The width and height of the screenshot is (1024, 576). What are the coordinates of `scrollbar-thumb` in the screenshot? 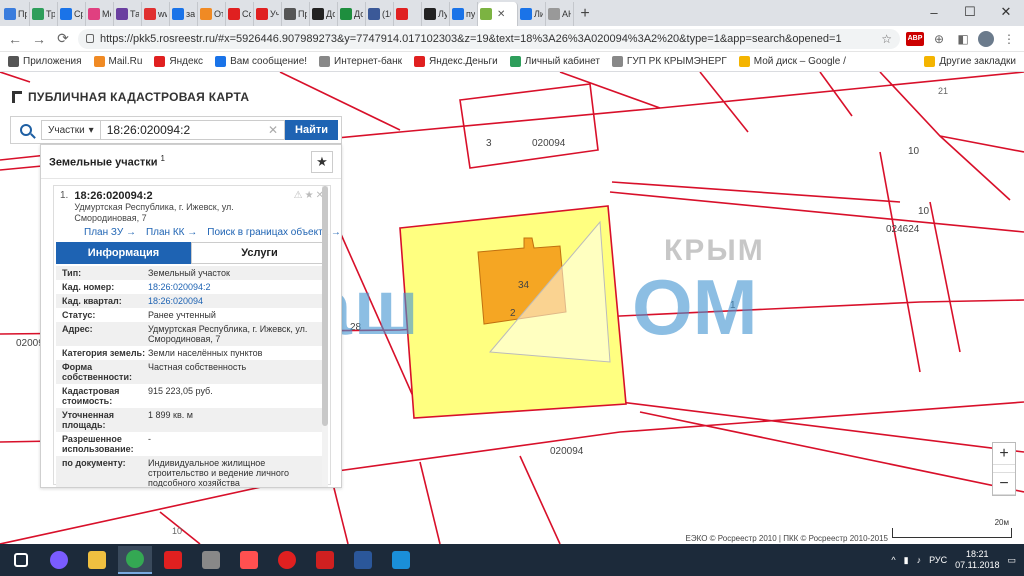 It's located at (325, 306).